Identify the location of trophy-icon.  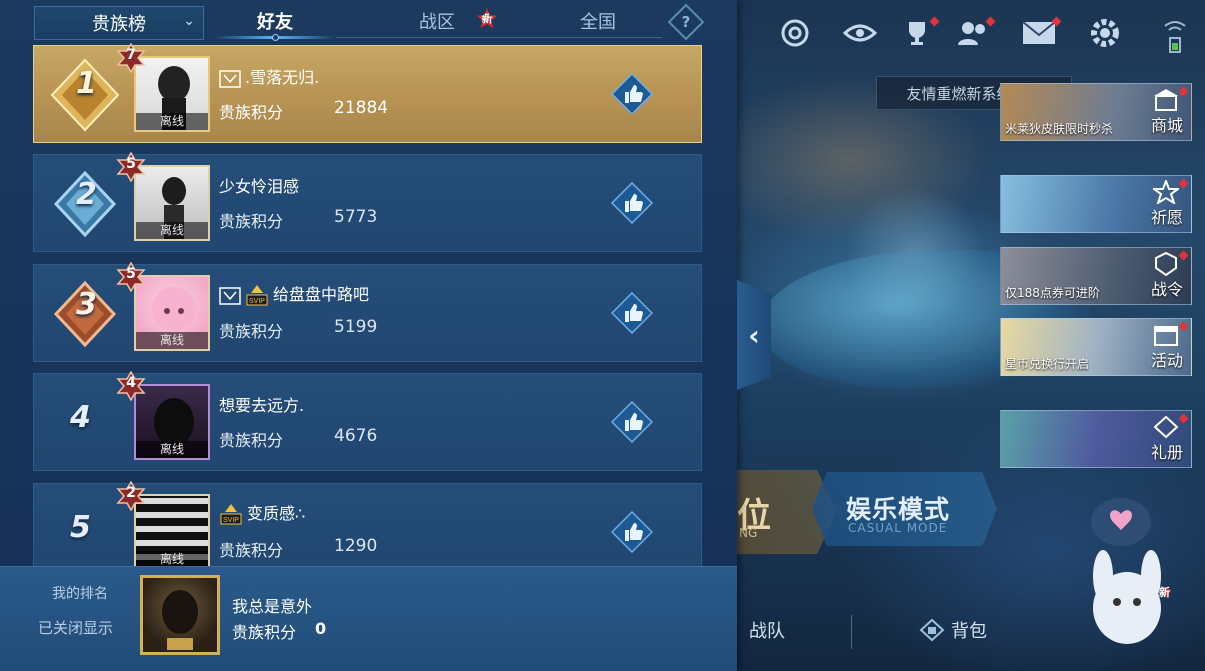
(920, 32).